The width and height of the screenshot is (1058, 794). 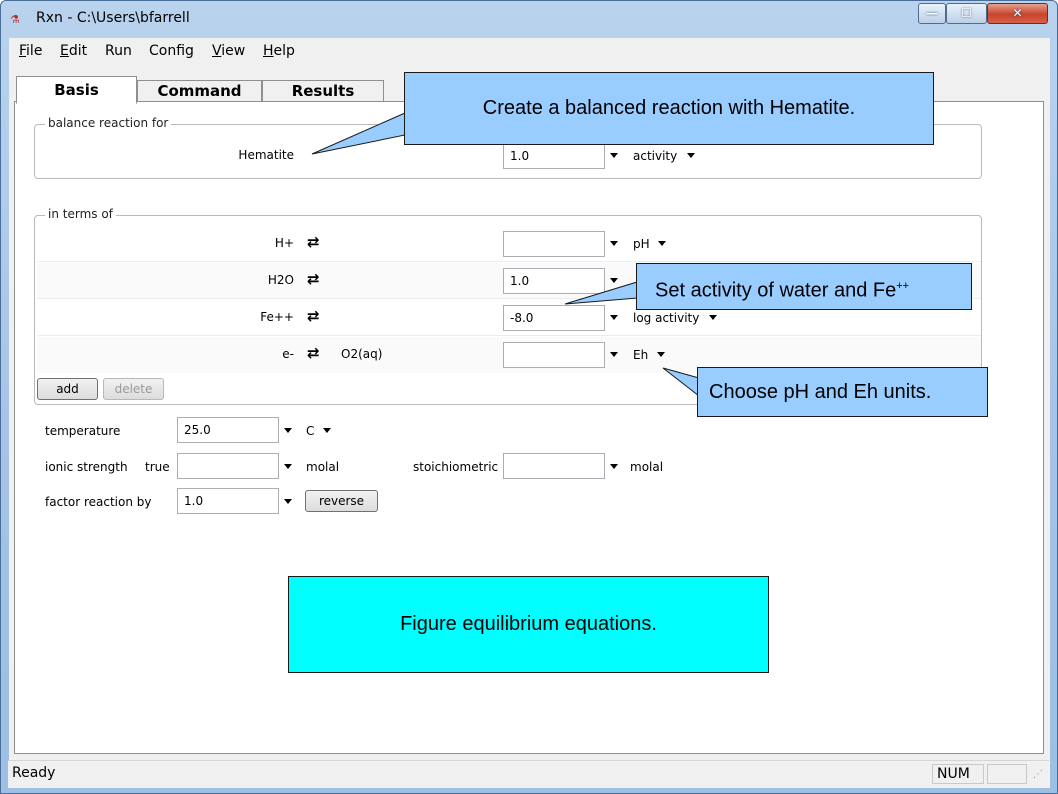 I want to click on resize-grip-icon: ⋰, so click(x=1038, y=774).